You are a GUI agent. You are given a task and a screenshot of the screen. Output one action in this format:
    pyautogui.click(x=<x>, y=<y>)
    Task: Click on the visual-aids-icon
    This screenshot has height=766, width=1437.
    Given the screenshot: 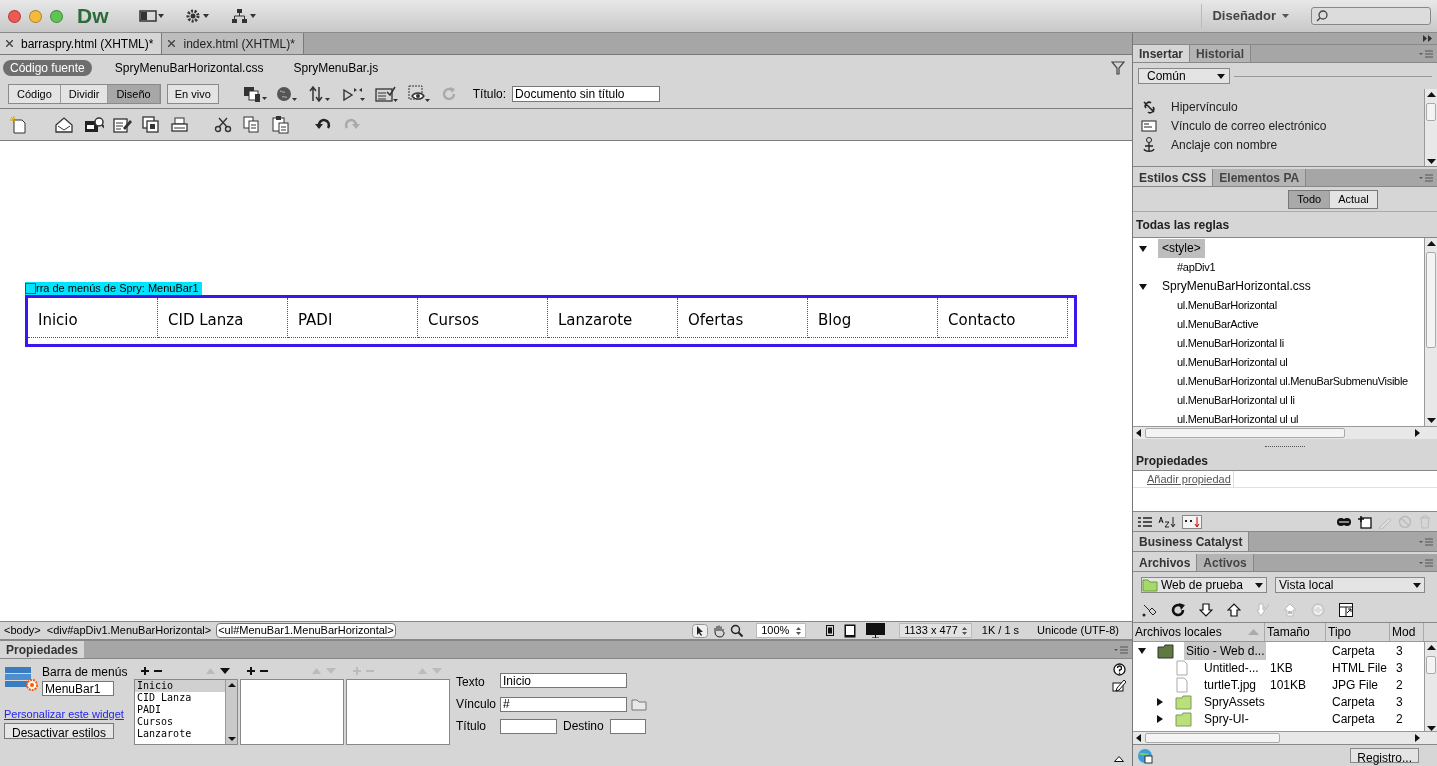 What is the action you would take?
    pyautogui.click(x=419, y=94)
    